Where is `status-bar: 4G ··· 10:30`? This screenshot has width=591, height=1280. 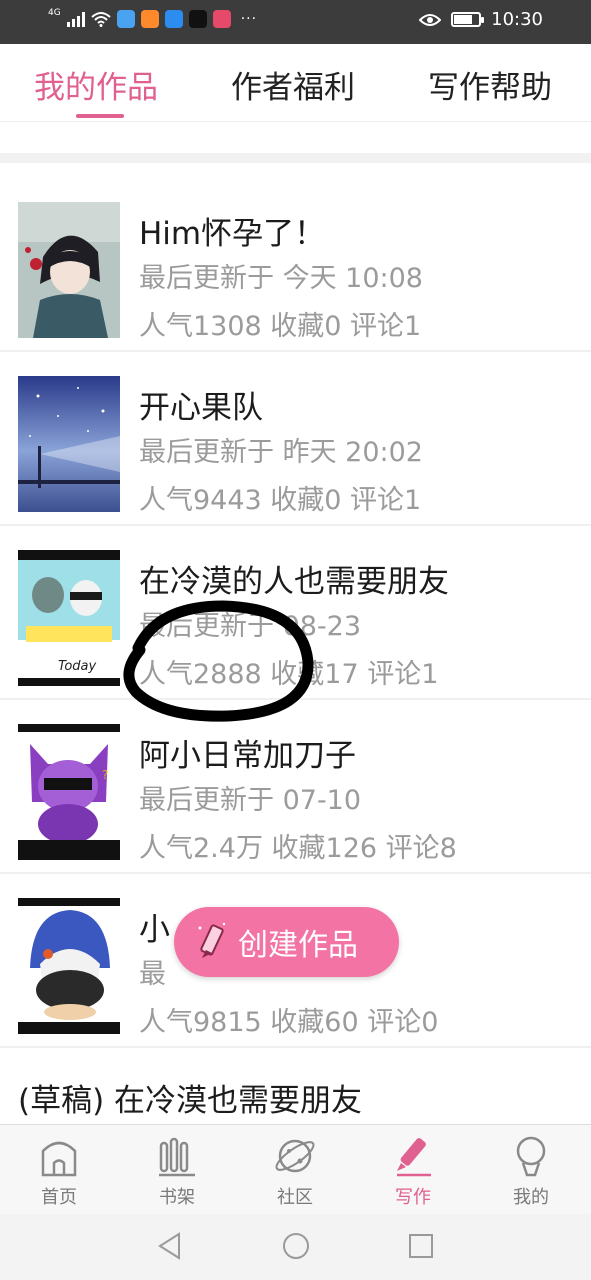
status-bar: 4G ··· 10:30 is located at coordinates (295, 22).